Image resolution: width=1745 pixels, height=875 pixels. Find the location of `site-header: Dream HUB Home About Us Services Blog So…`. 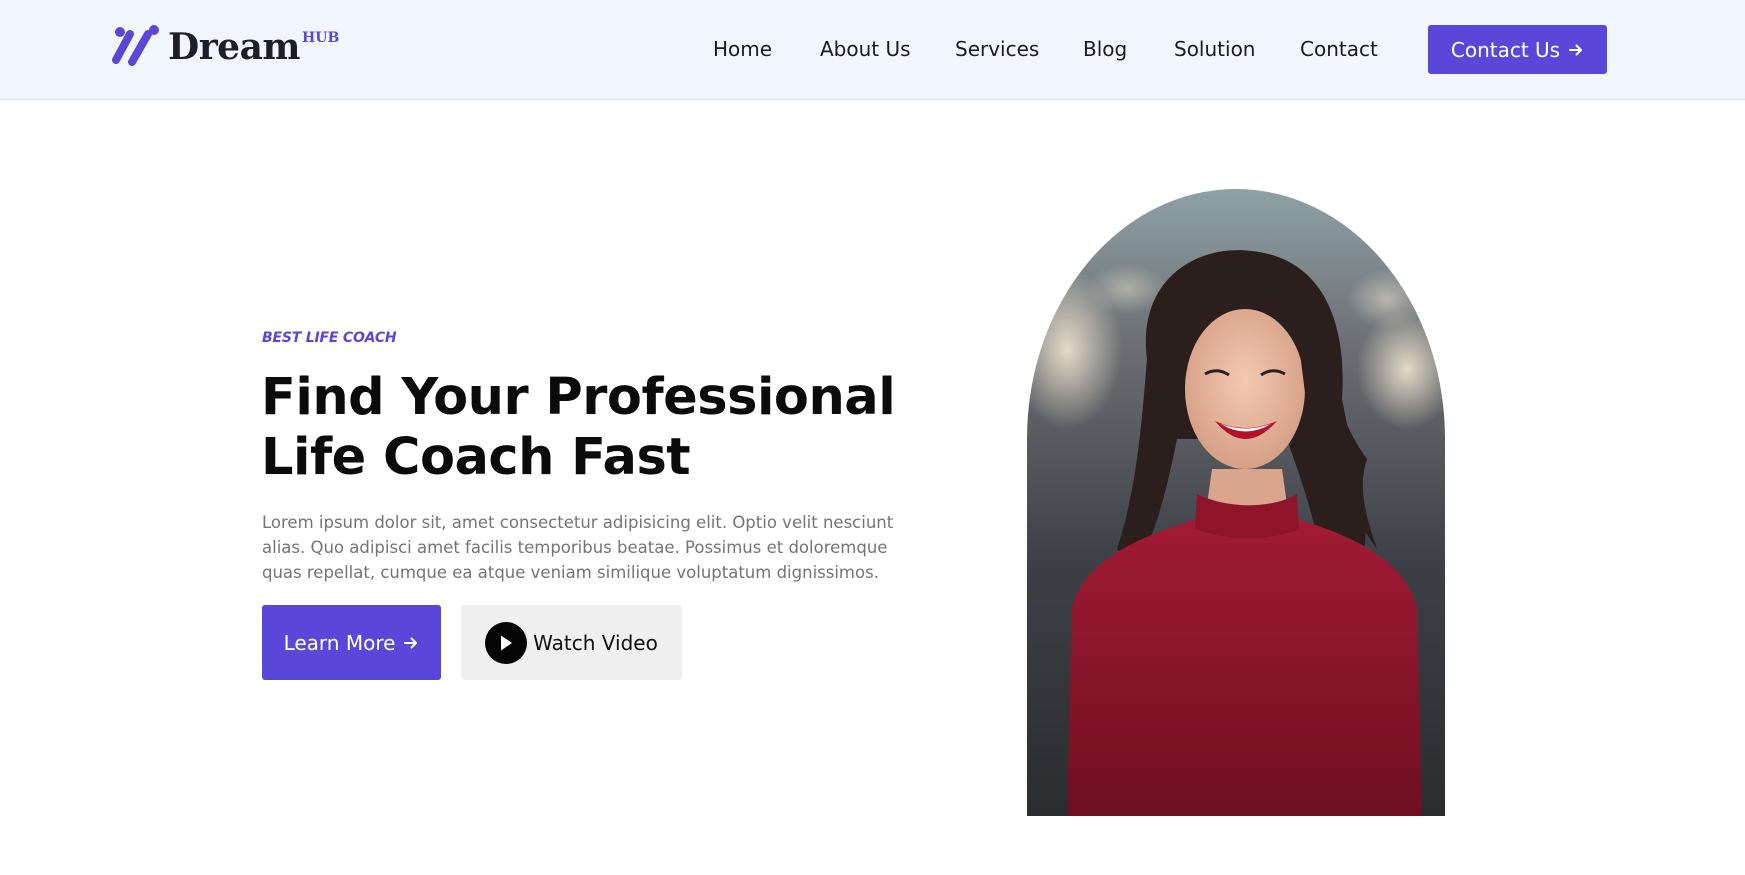

site-header: Dream HUB Home About Us Services Blog So… is located at coordinates (872, 50).